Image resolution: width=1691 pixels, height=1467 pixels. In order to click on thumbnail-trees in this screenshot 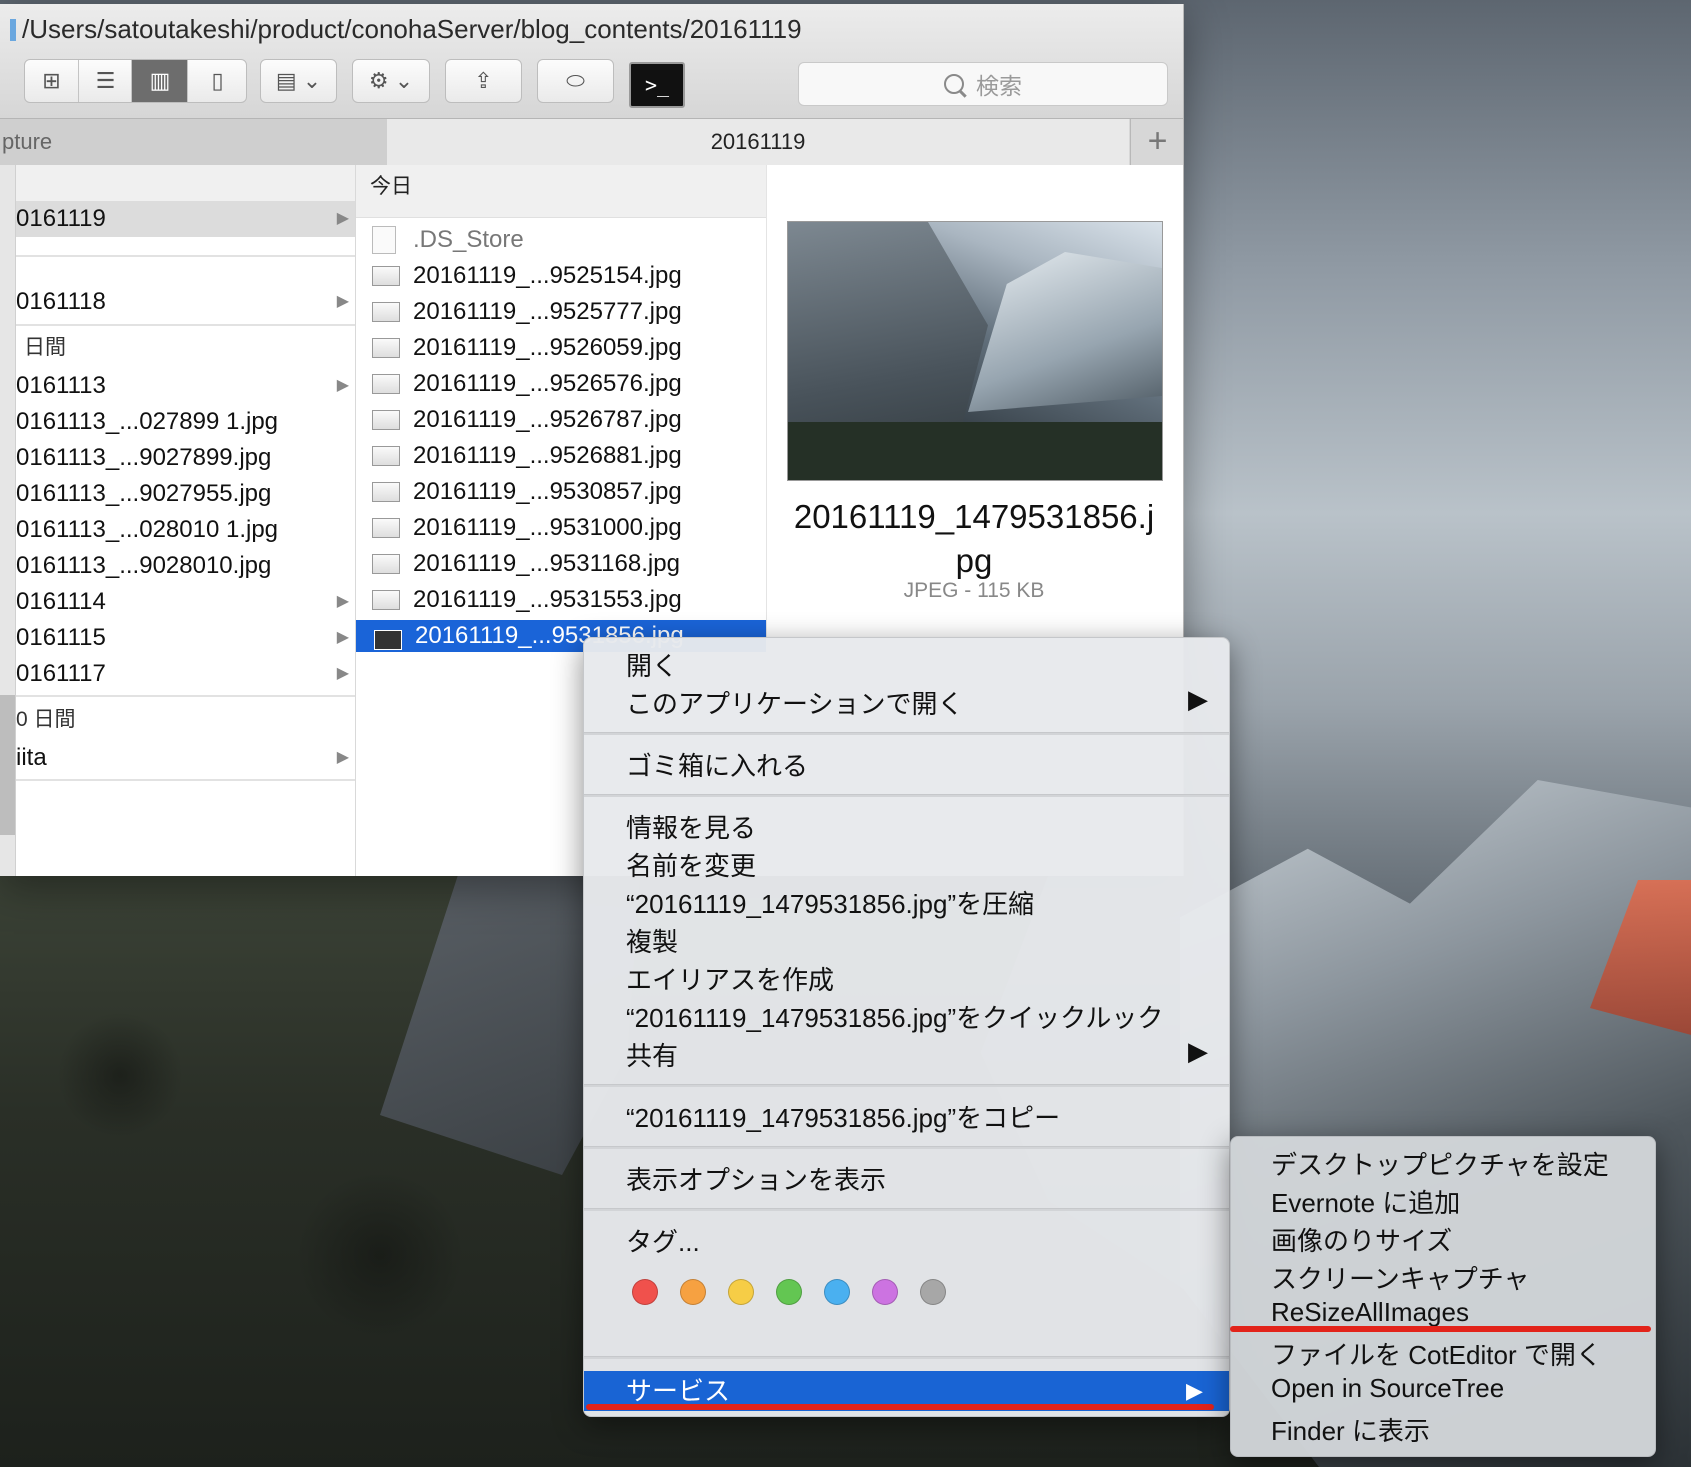, I will do `click(975, 451)`.